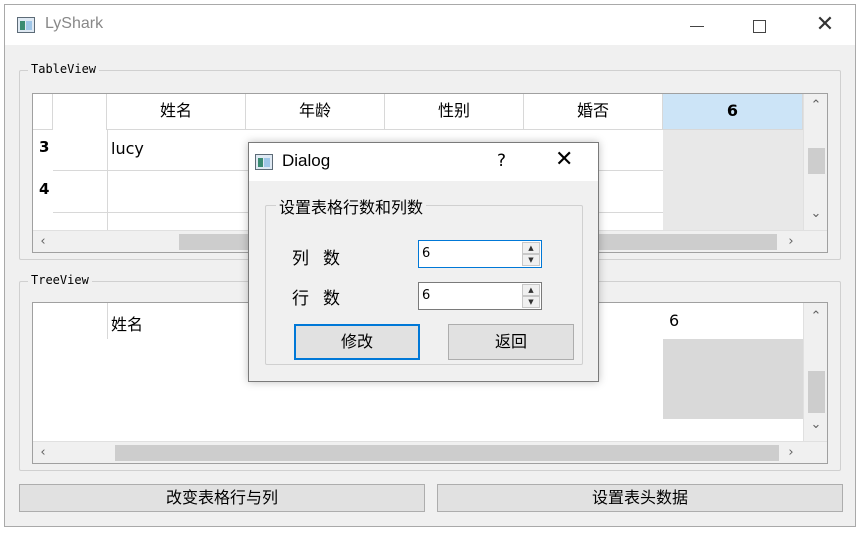  What do you see at coordinates (107, 321) in the screenshot?
I see `col-divider` at bounding box center [107, 321].